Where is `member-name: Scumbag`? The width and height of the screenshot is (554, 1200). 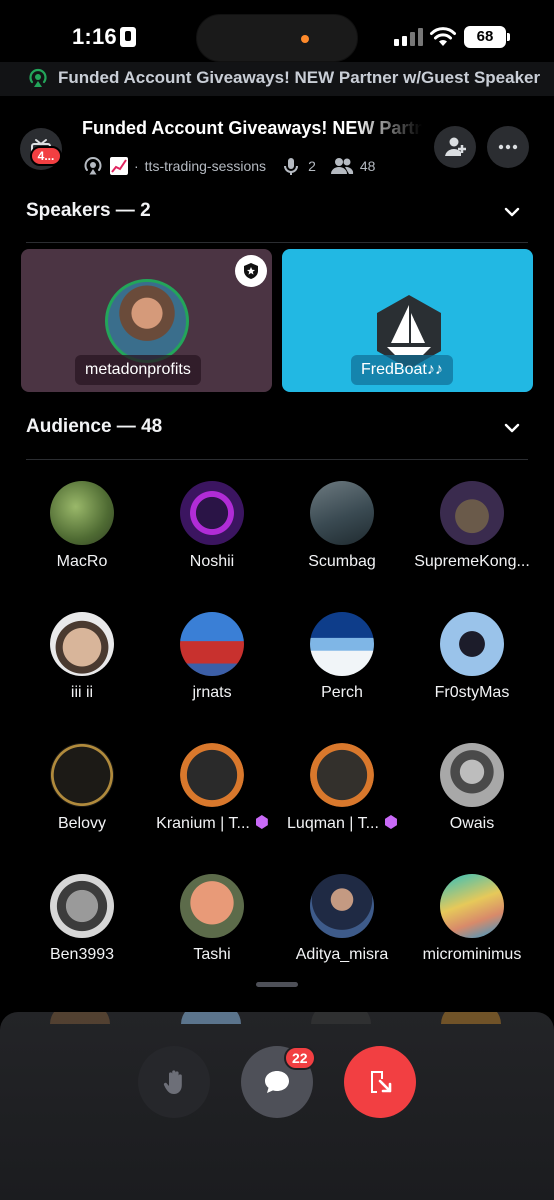 member-name: Scumbag is located at coordinates (342, 561).